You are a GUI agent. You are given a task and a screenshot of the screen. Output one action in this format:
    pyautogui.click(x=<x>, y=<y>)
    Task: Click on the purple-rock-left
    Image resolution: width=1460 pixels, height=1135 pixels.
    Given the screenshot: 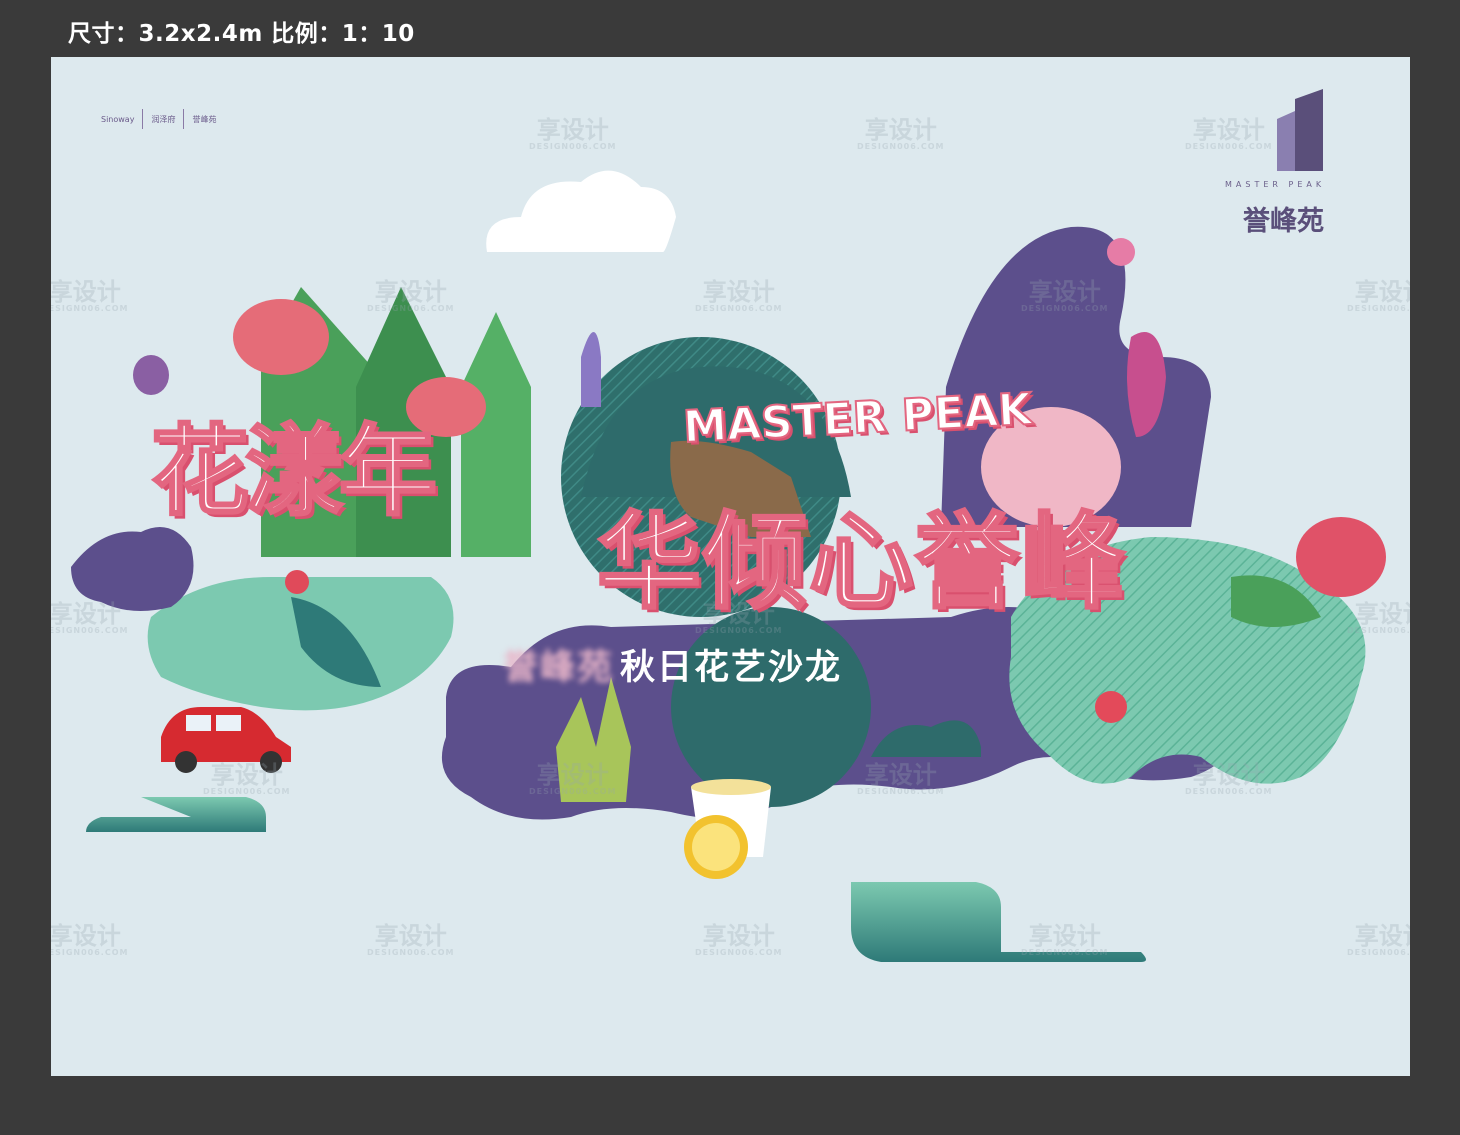 What is the action you would take?
    pyautogui.click(x=132, y=569)
    